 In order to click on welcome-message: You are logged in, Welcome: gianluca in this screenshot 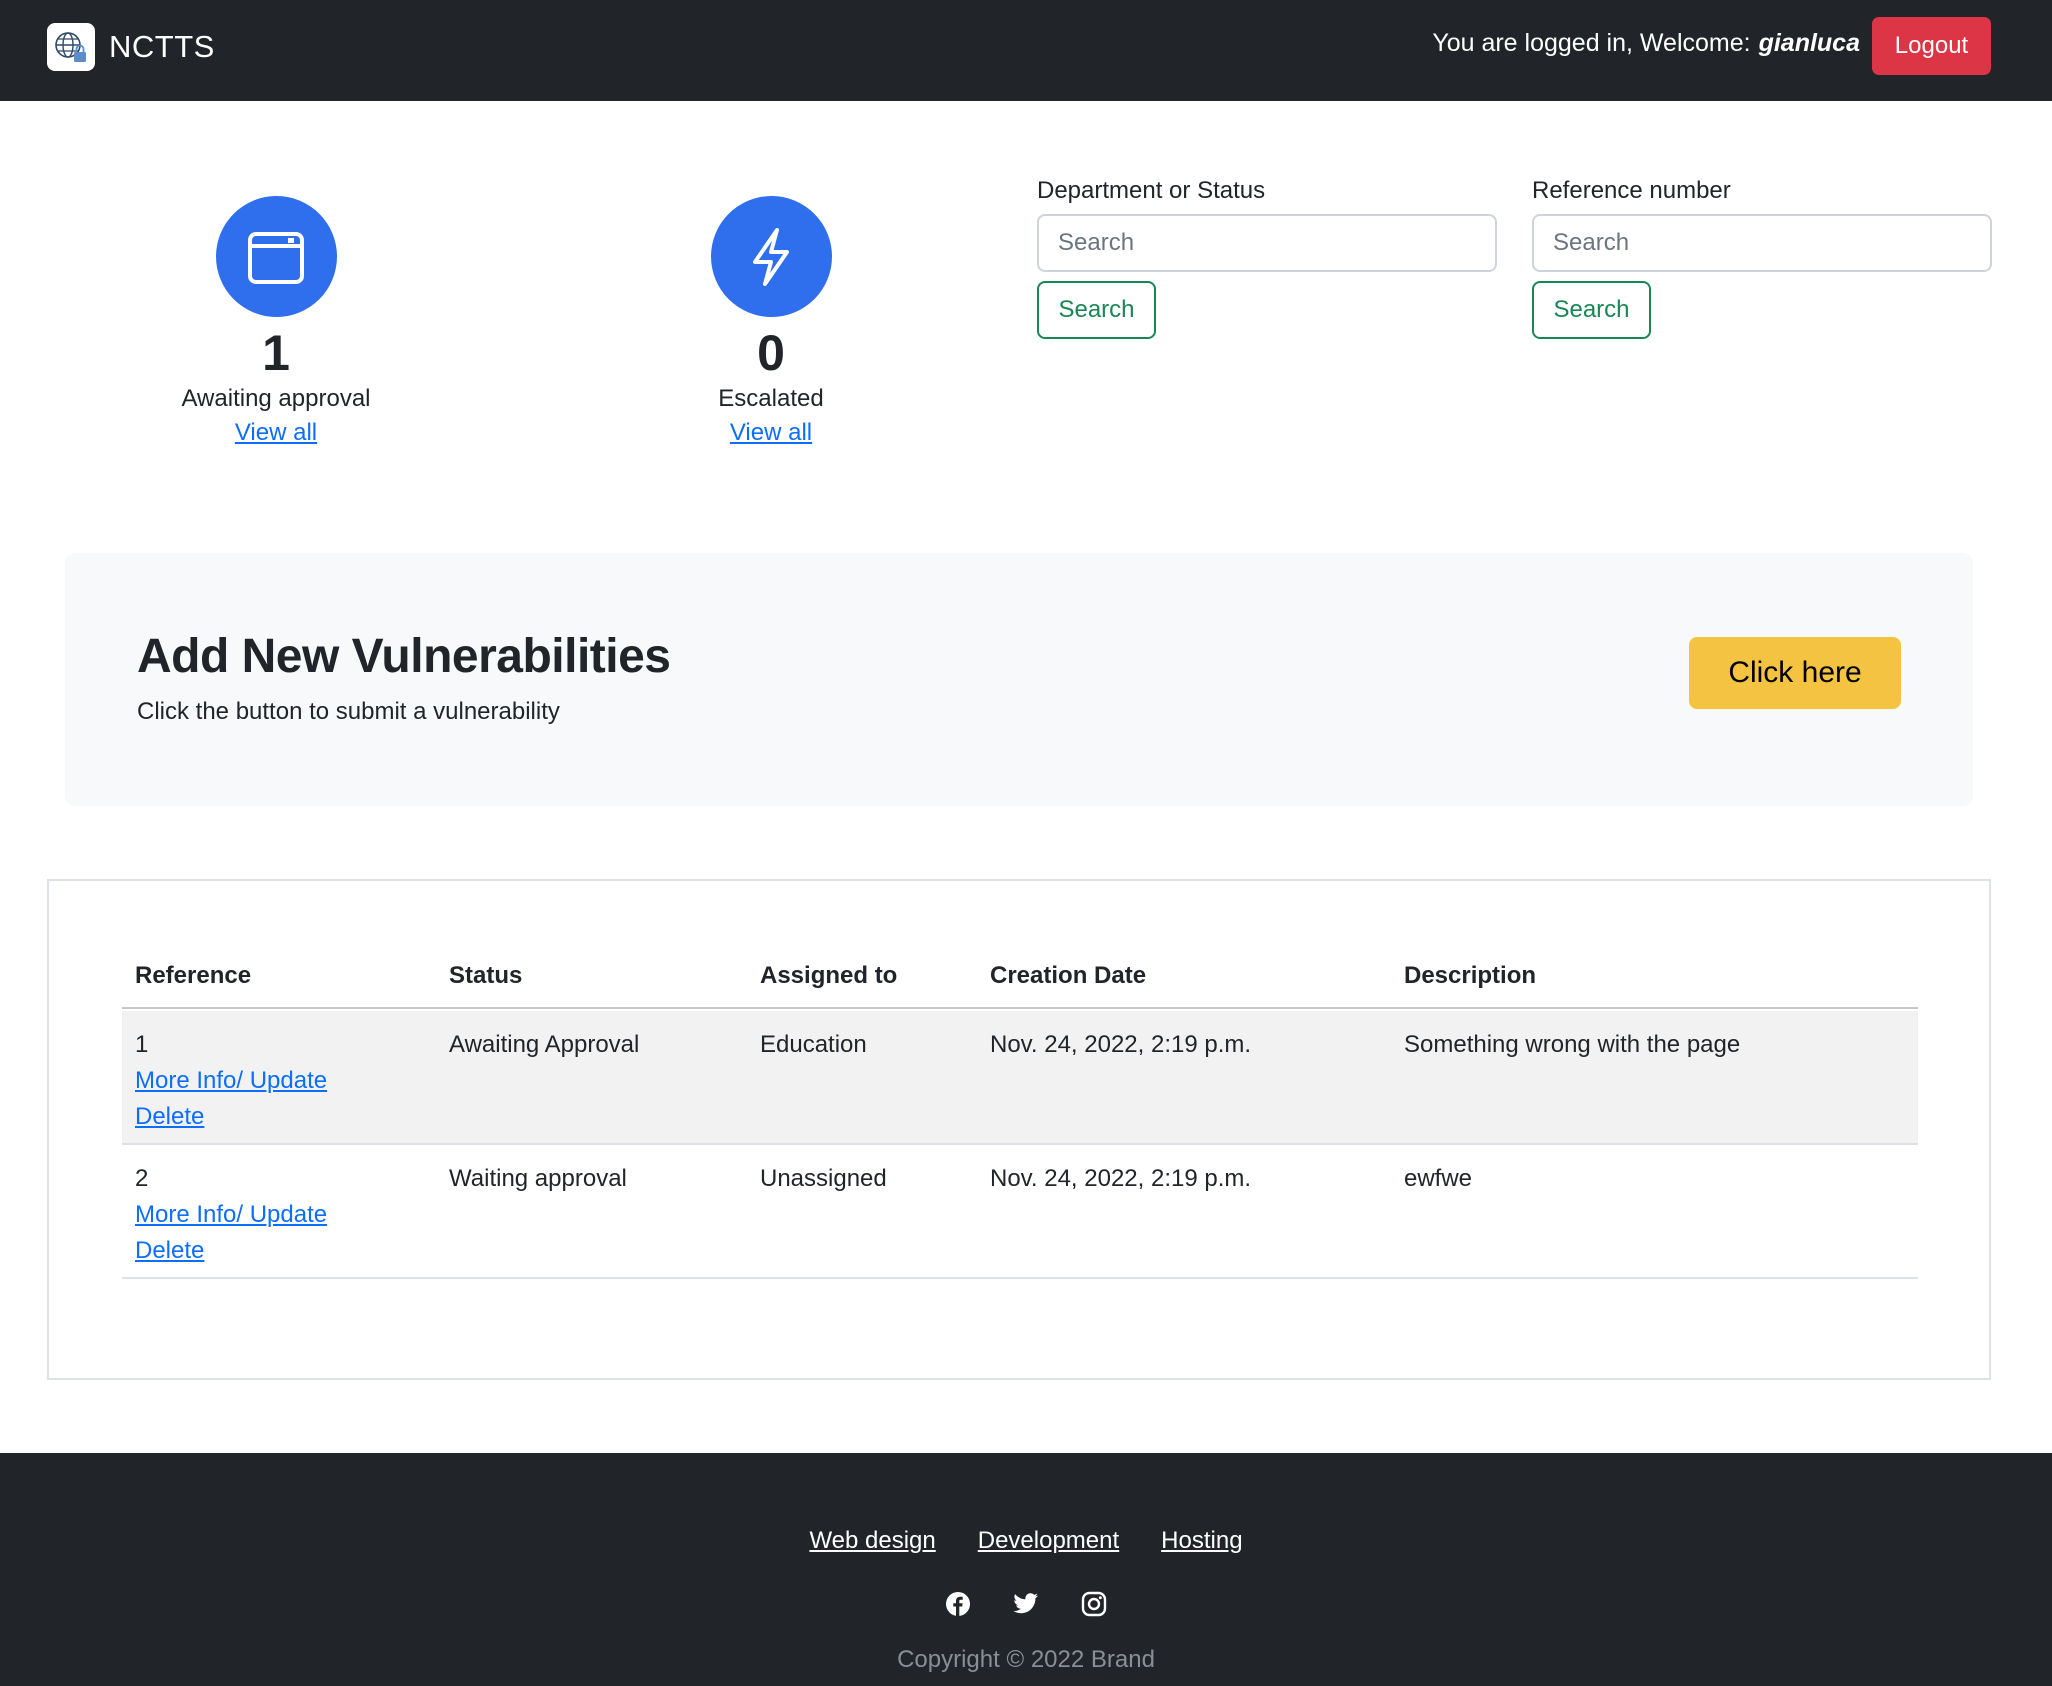, I will do `click(1646, 43)`.